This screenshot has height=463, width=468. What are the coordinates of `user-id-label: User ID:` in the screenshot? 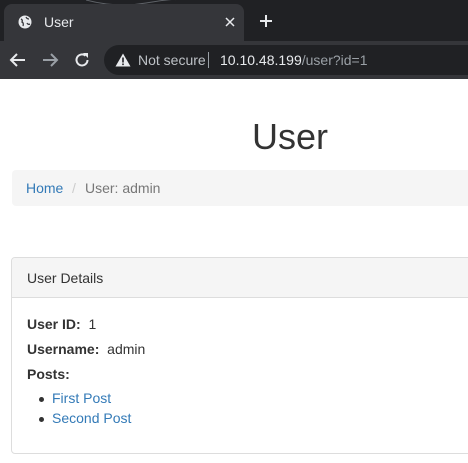 It's located at (54, 324).